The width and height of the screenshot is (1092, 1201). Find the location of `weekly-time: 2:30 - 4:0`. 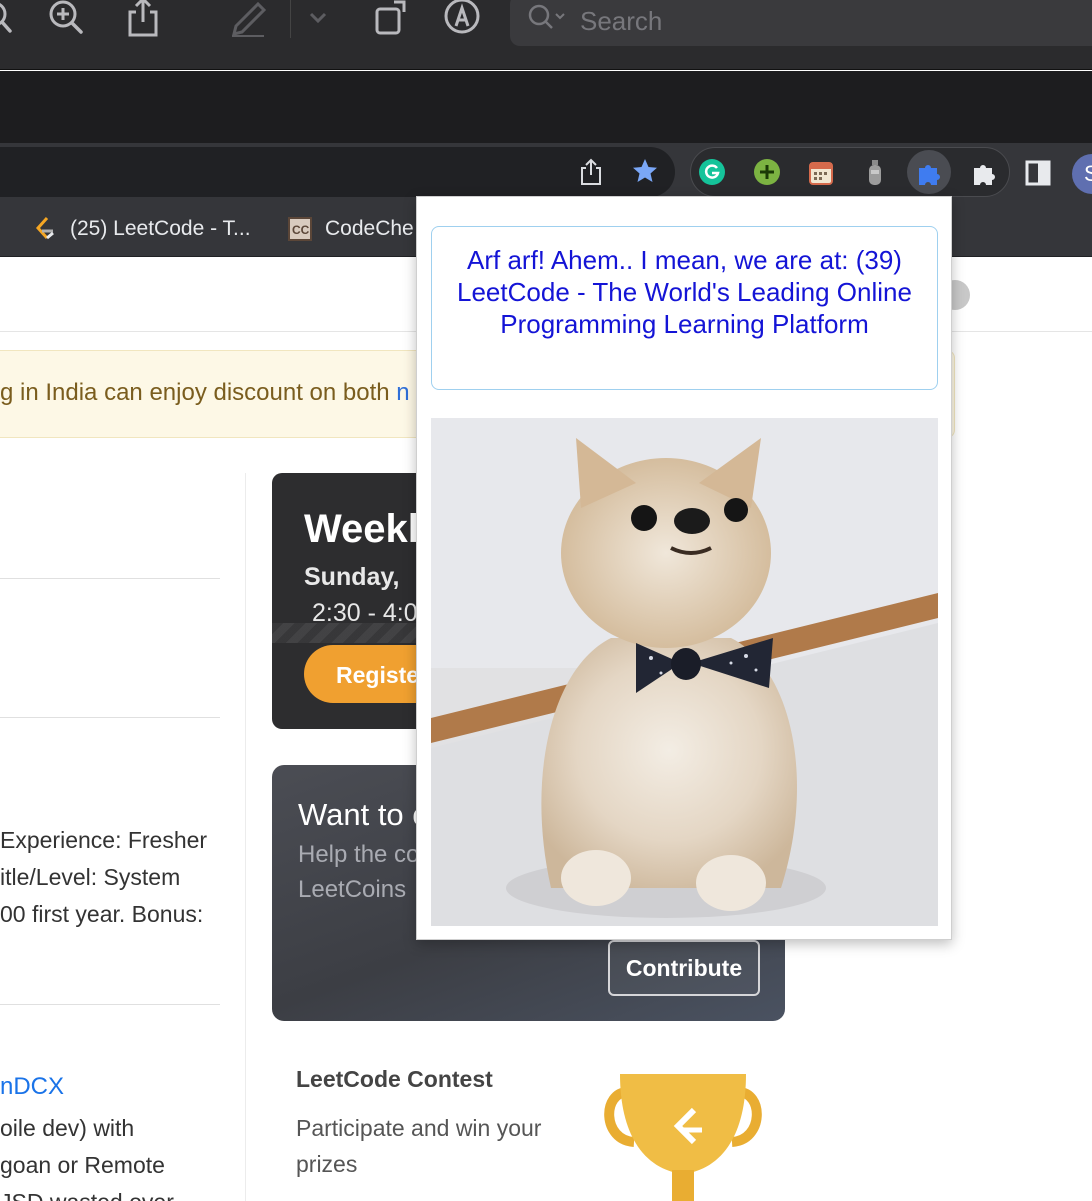

weekly-time: 2:30 - 4:0 is located at coordinates (365, 613).